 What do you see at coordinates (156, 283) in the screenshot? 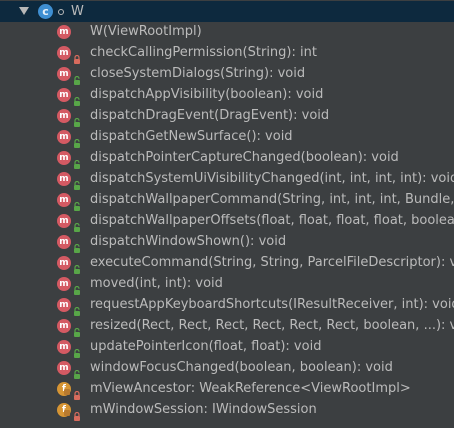
I see `method-label: moved(int, int): void` at bounding box center [156, 283].